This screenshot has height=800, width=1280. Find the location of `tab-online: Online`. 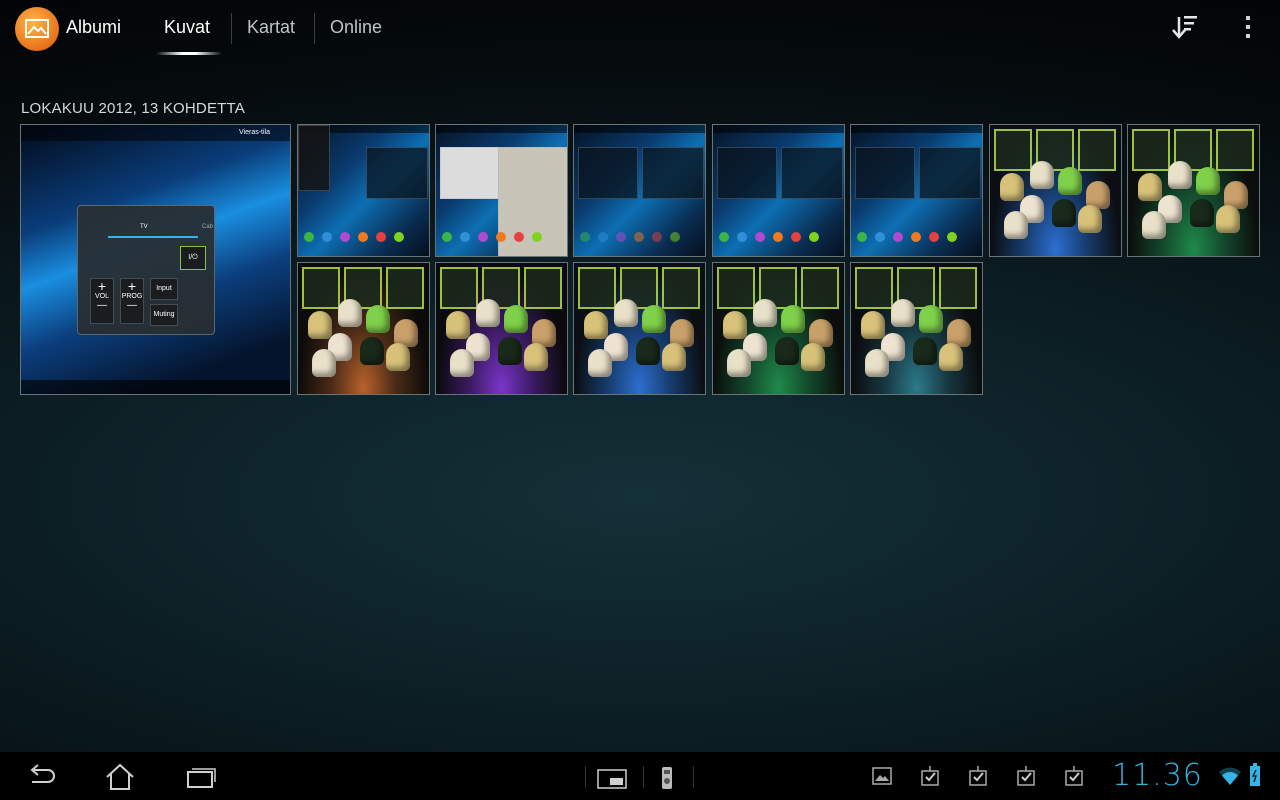

tab-online: Online is located at coordinates (356, 27).